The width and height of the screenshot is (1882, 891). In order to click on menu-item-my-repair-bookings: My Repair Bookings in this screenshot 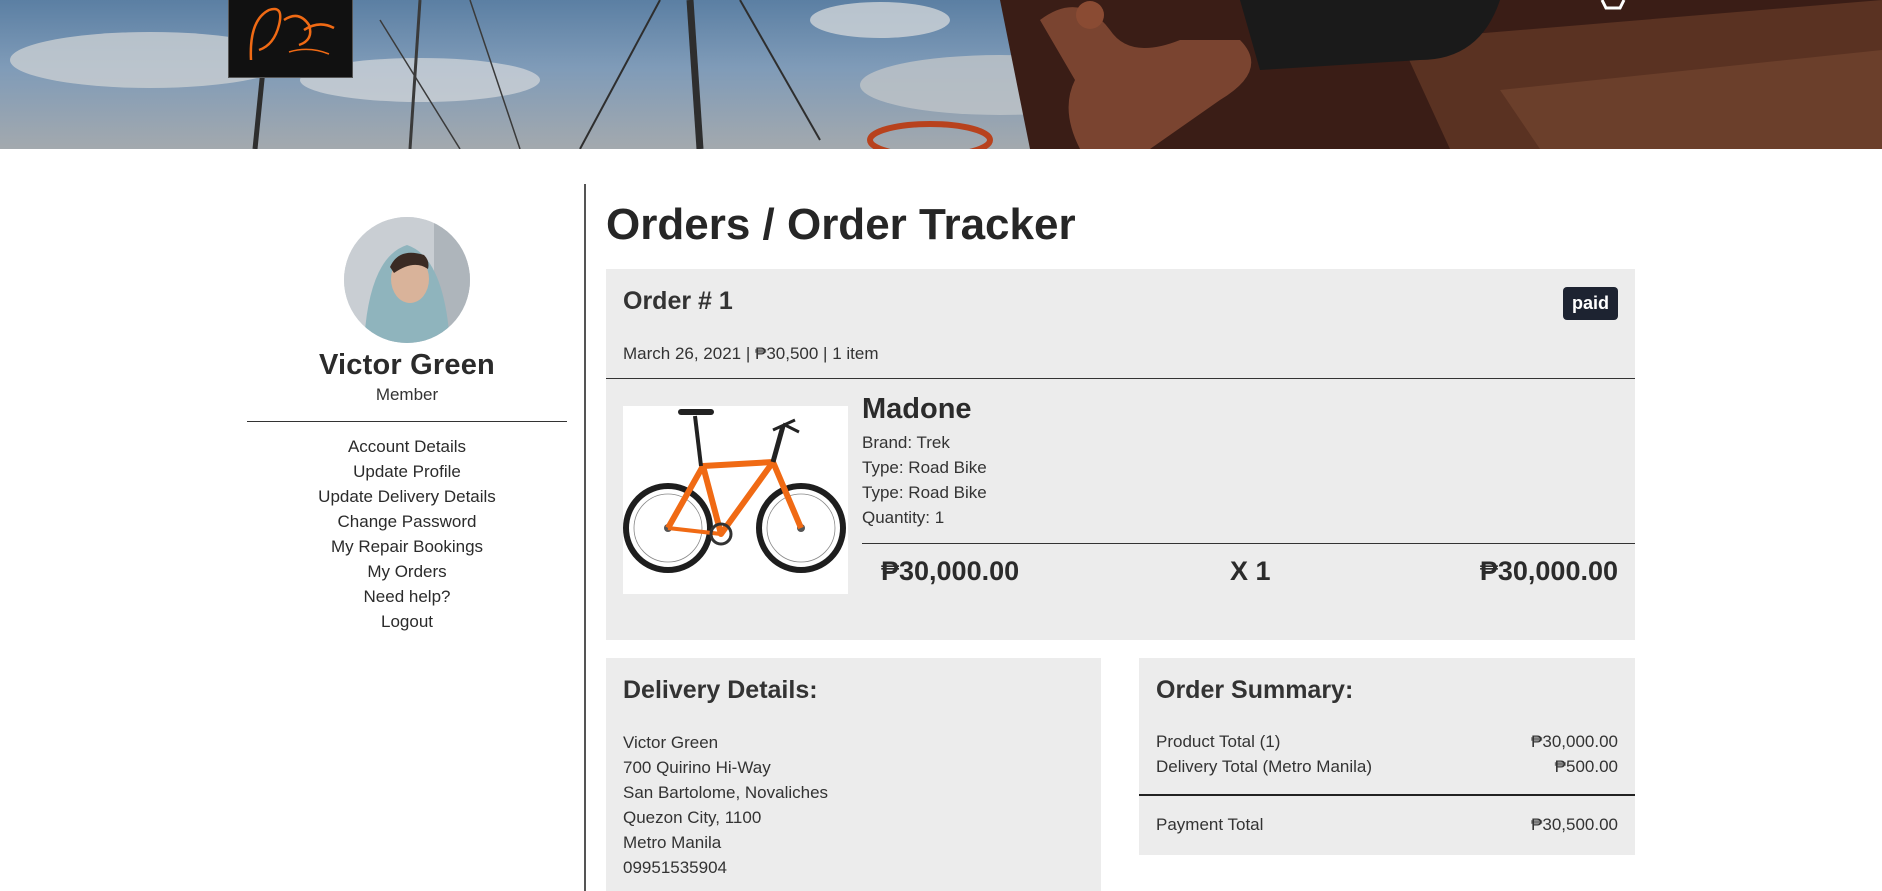, I will do `click(407, 546)`.